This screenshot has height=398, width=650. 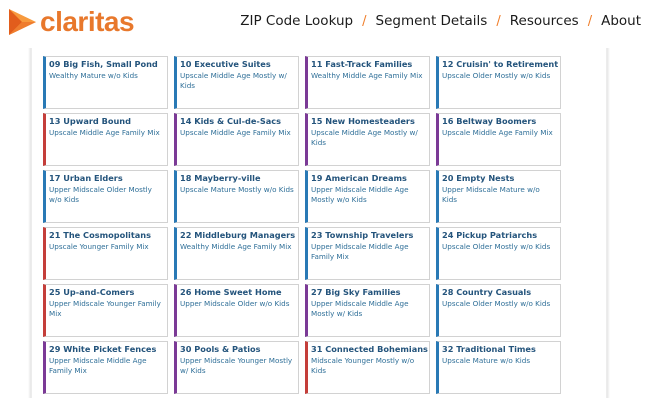 I want to click on nav-zip-code-lookup: ZIP Code Lookup, so click(x=296, y=21).